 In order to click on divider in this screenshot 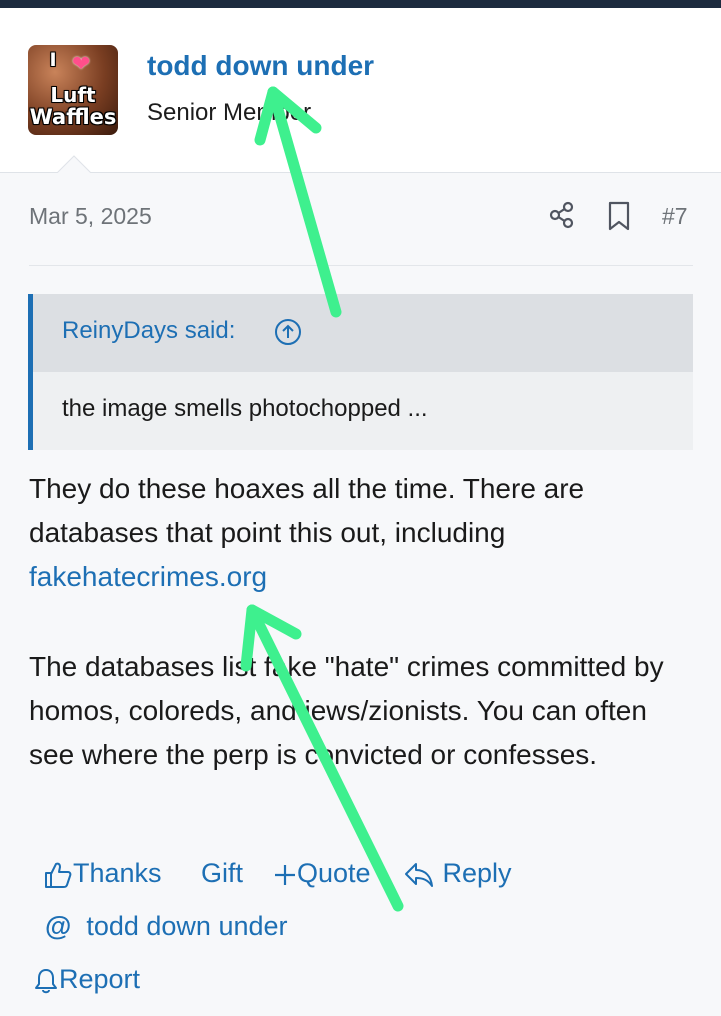, I will do `click(361, 265)`.